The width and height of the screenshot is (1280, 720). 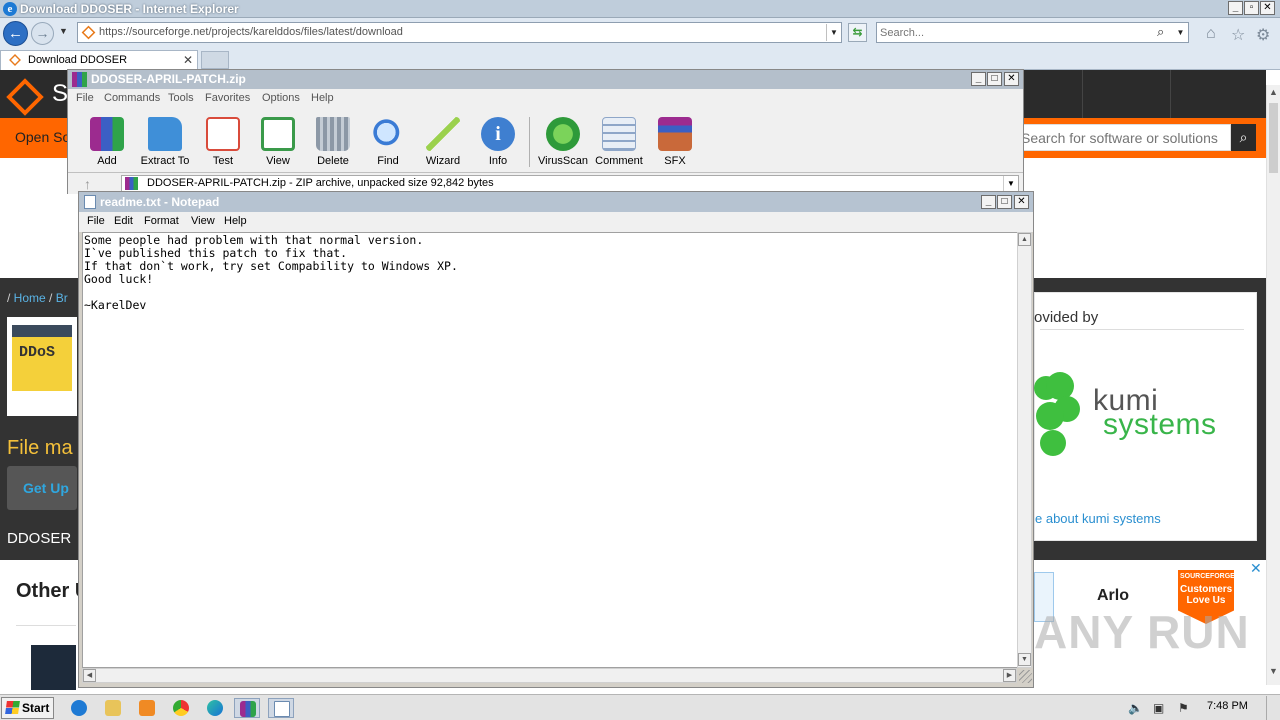 What do you see at coordinates (99, 60) in the screenshot?
I see `tab-download-ddoser: Download DDOSER ✕` at bounding box center [99, 60].